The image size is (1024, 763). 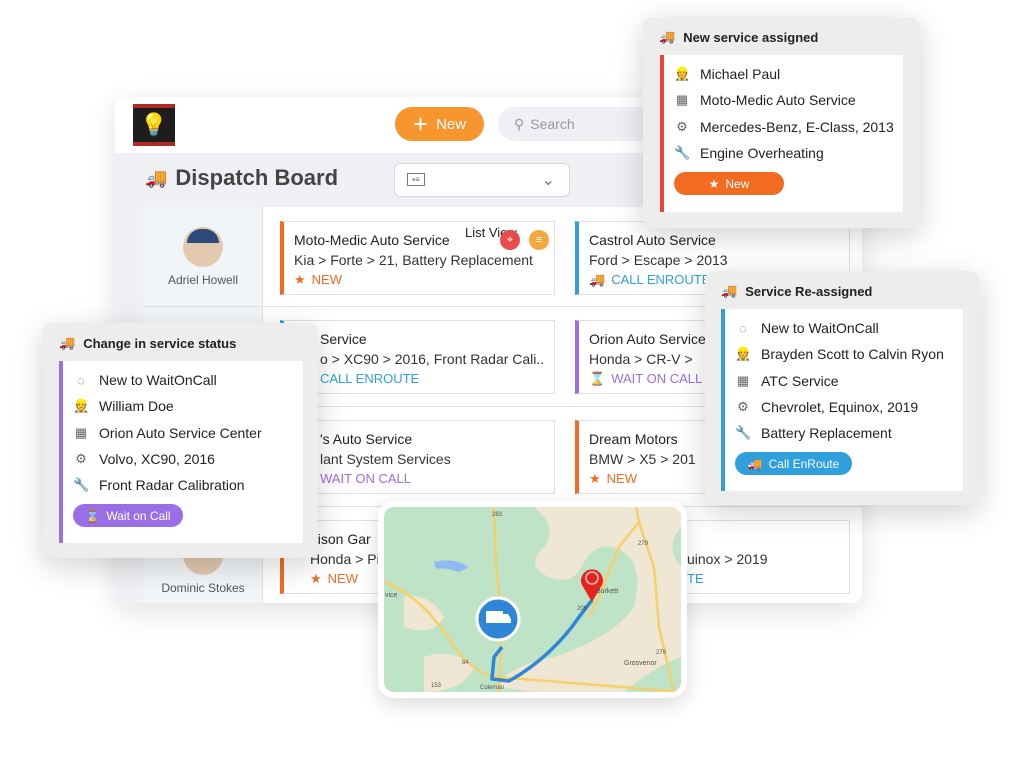 What do you see at coordinates (366, 478) in the screenshot?
I see `status-badge: WAIT ON CALL` at bounding box center [366, 478].